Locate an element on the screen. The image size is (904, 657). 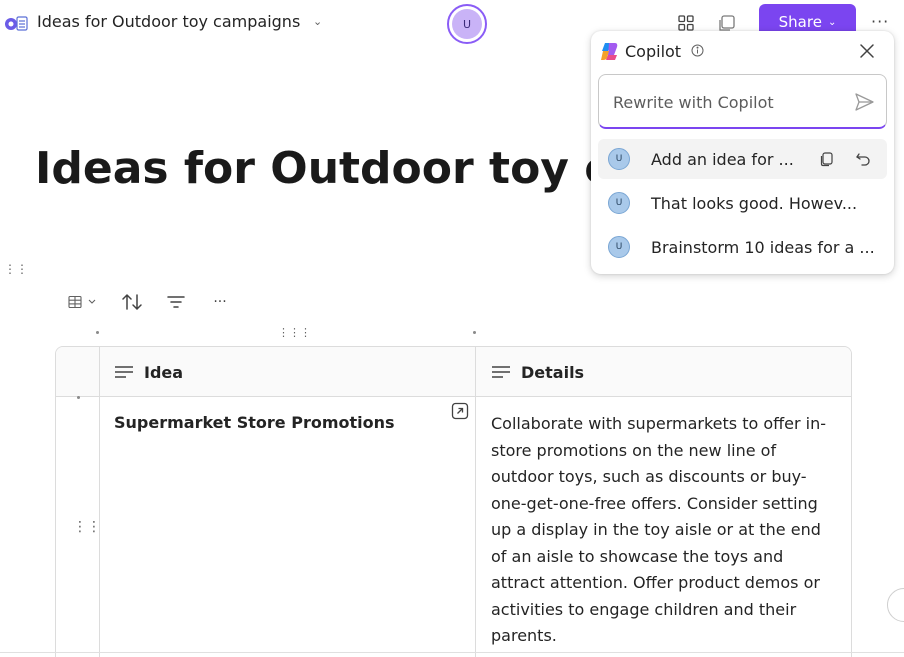
document-title: Ideas for Outdoor toy campaigns is located at coordinates (168, 21).